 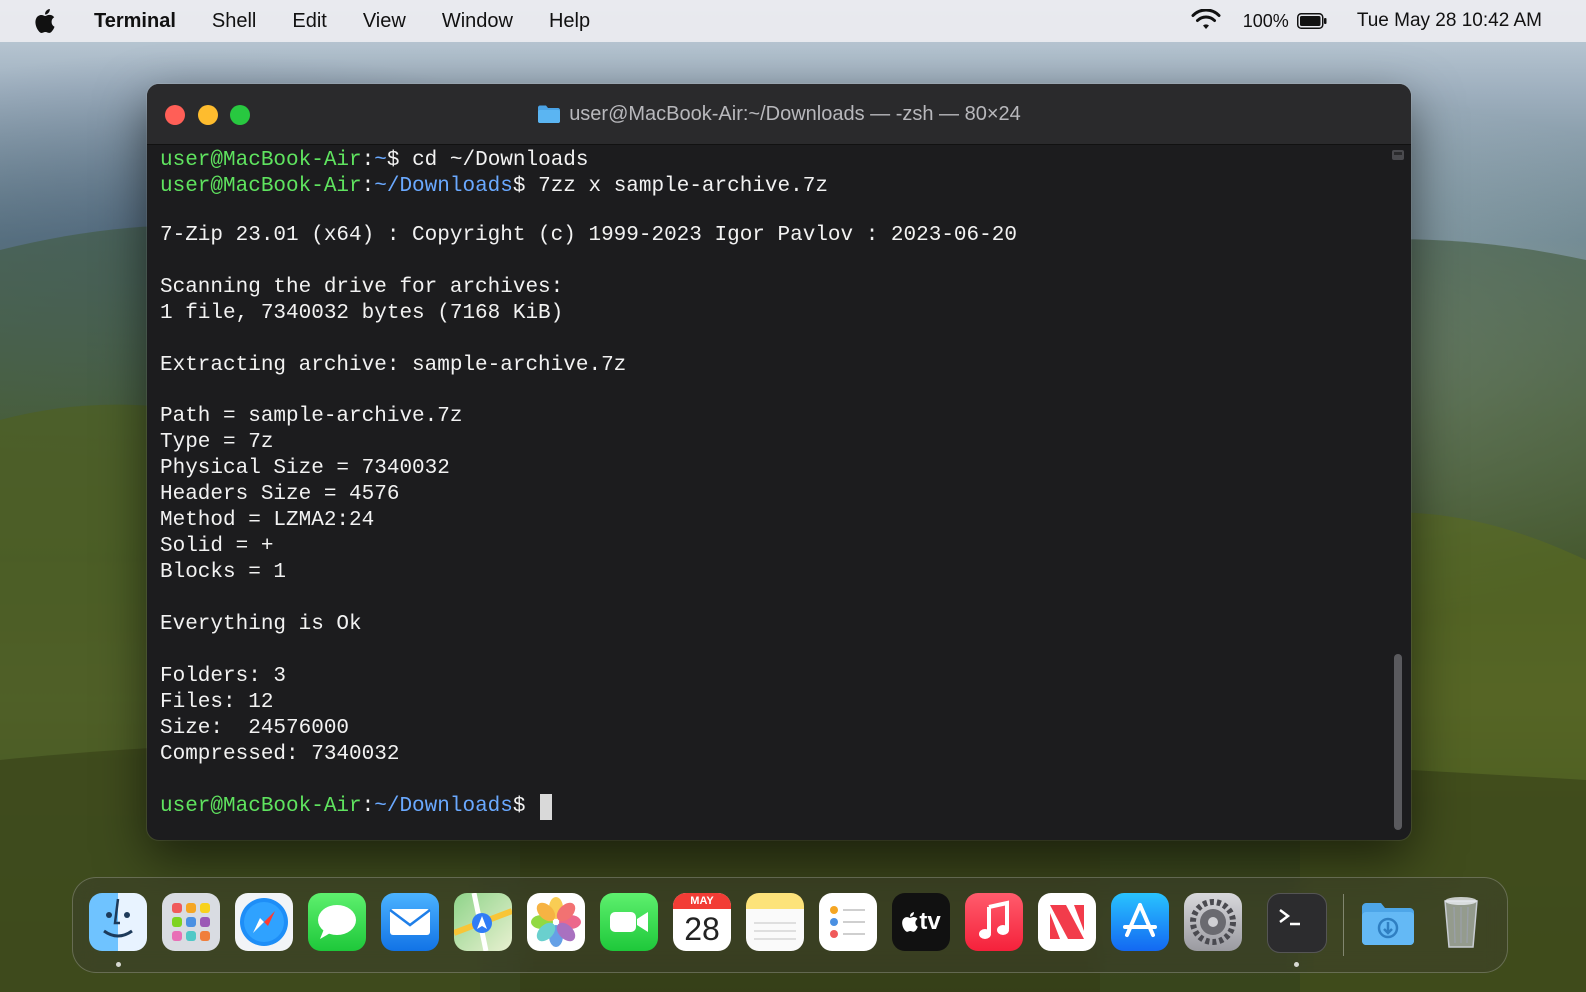 I want to click on battery-icon, so click(x=1311, y=21).